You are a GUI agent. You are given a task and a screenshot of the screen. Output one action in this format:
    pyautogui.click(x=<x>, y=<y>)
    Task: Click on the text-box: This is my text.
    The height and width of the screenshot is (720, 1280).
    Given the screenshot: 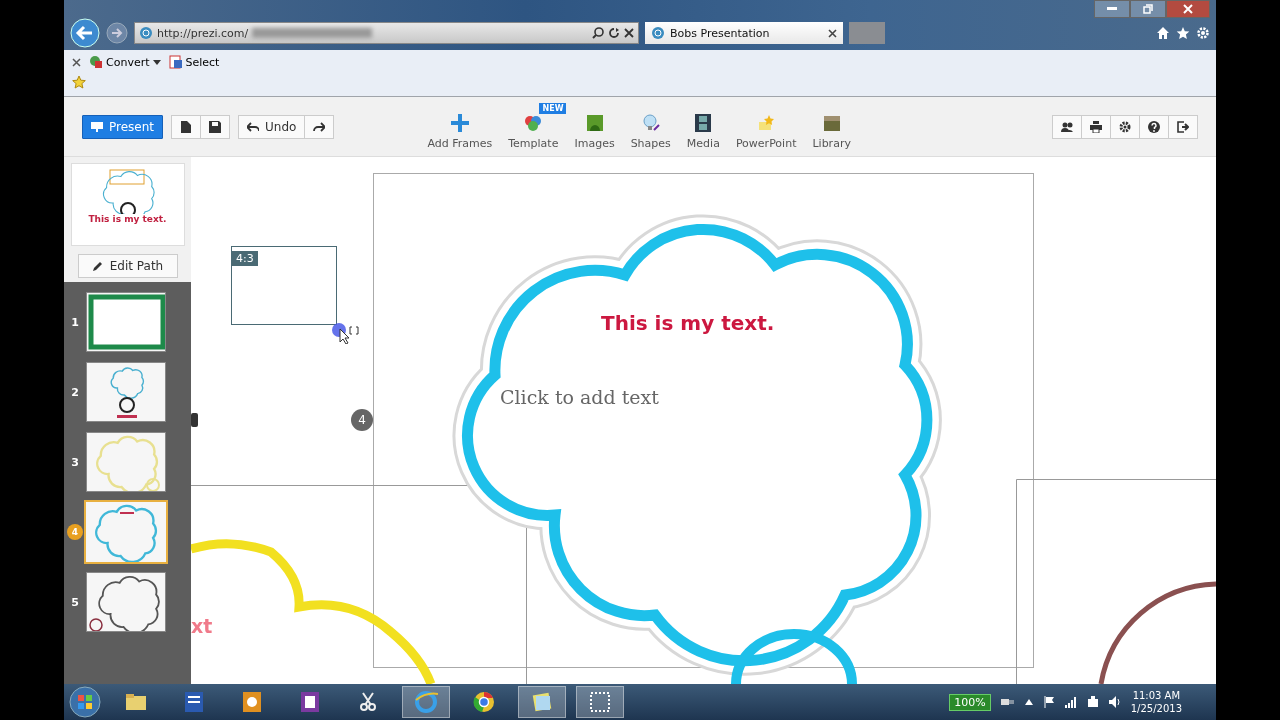 What is the action you would take?
    pyautogui.click(x=688, y=323)
    